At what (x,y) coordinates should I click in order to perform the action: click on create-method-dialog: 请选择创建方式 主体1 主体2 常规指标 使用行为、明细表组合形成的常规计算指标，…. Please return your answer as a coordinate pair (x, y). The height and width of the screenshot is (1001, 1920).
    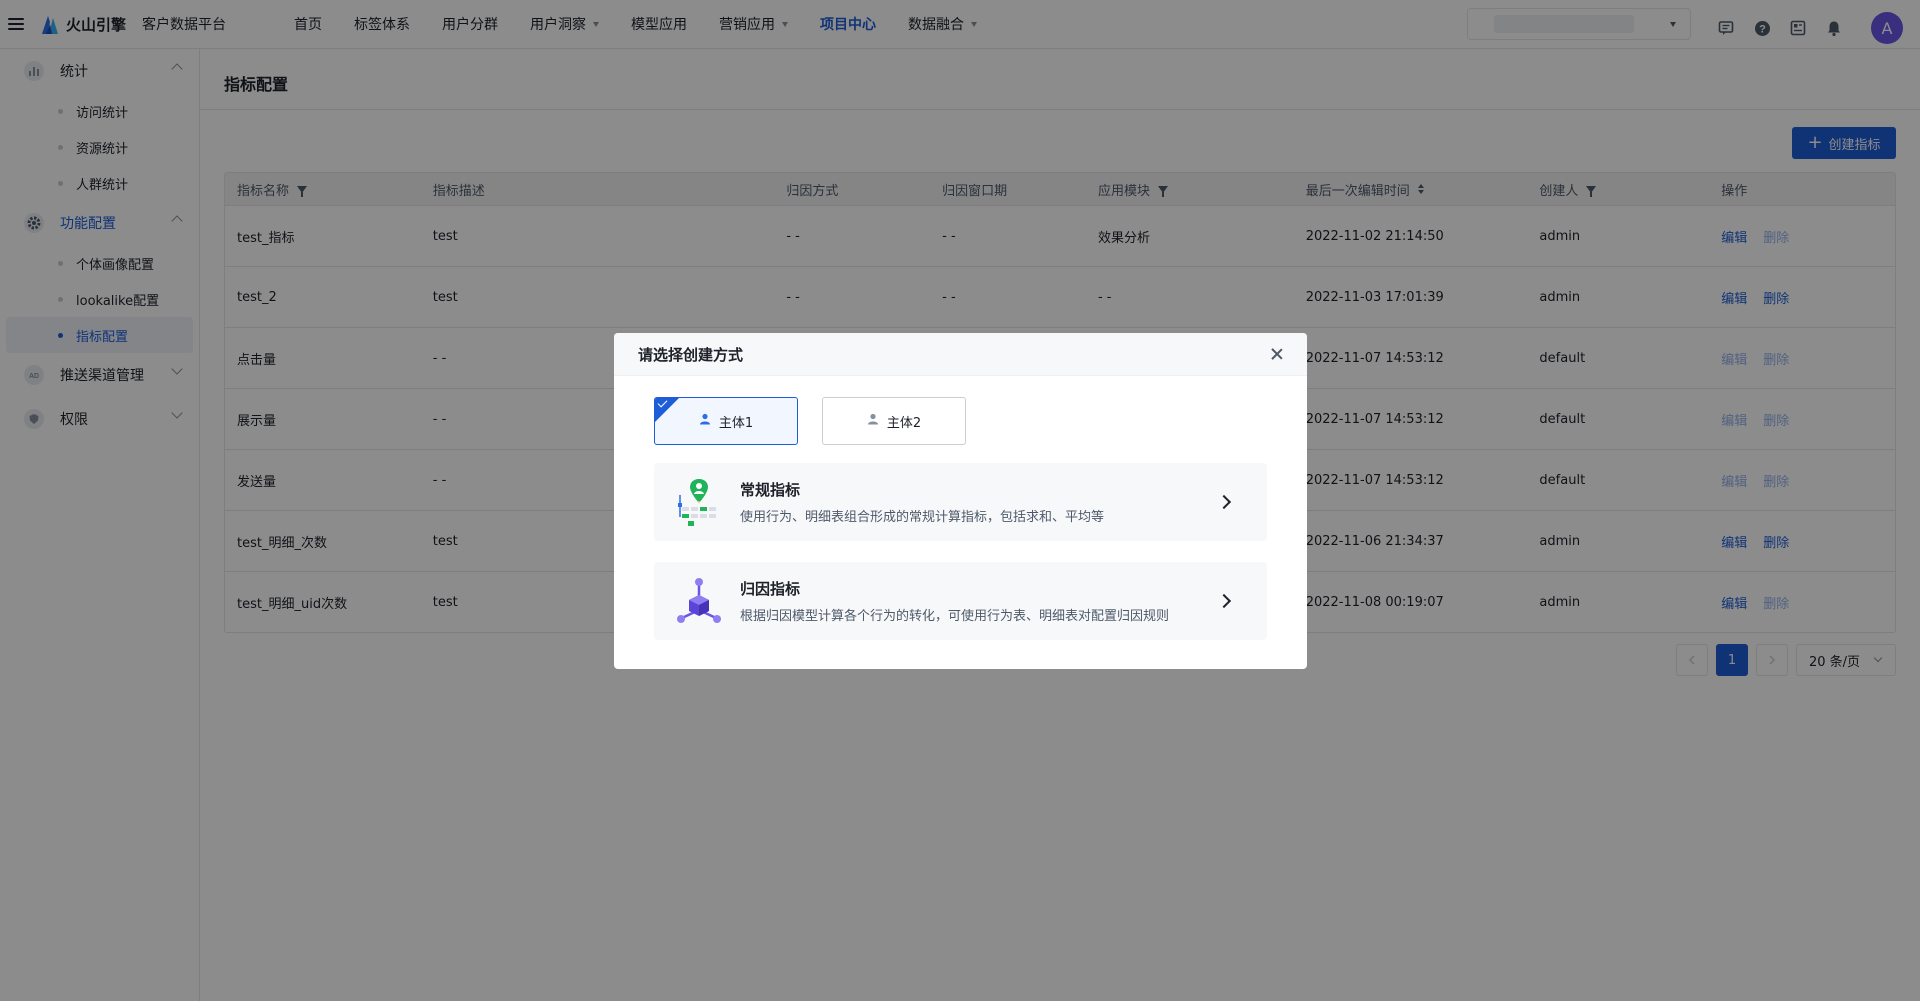
    Looking at the image, I should click on (960, 501).